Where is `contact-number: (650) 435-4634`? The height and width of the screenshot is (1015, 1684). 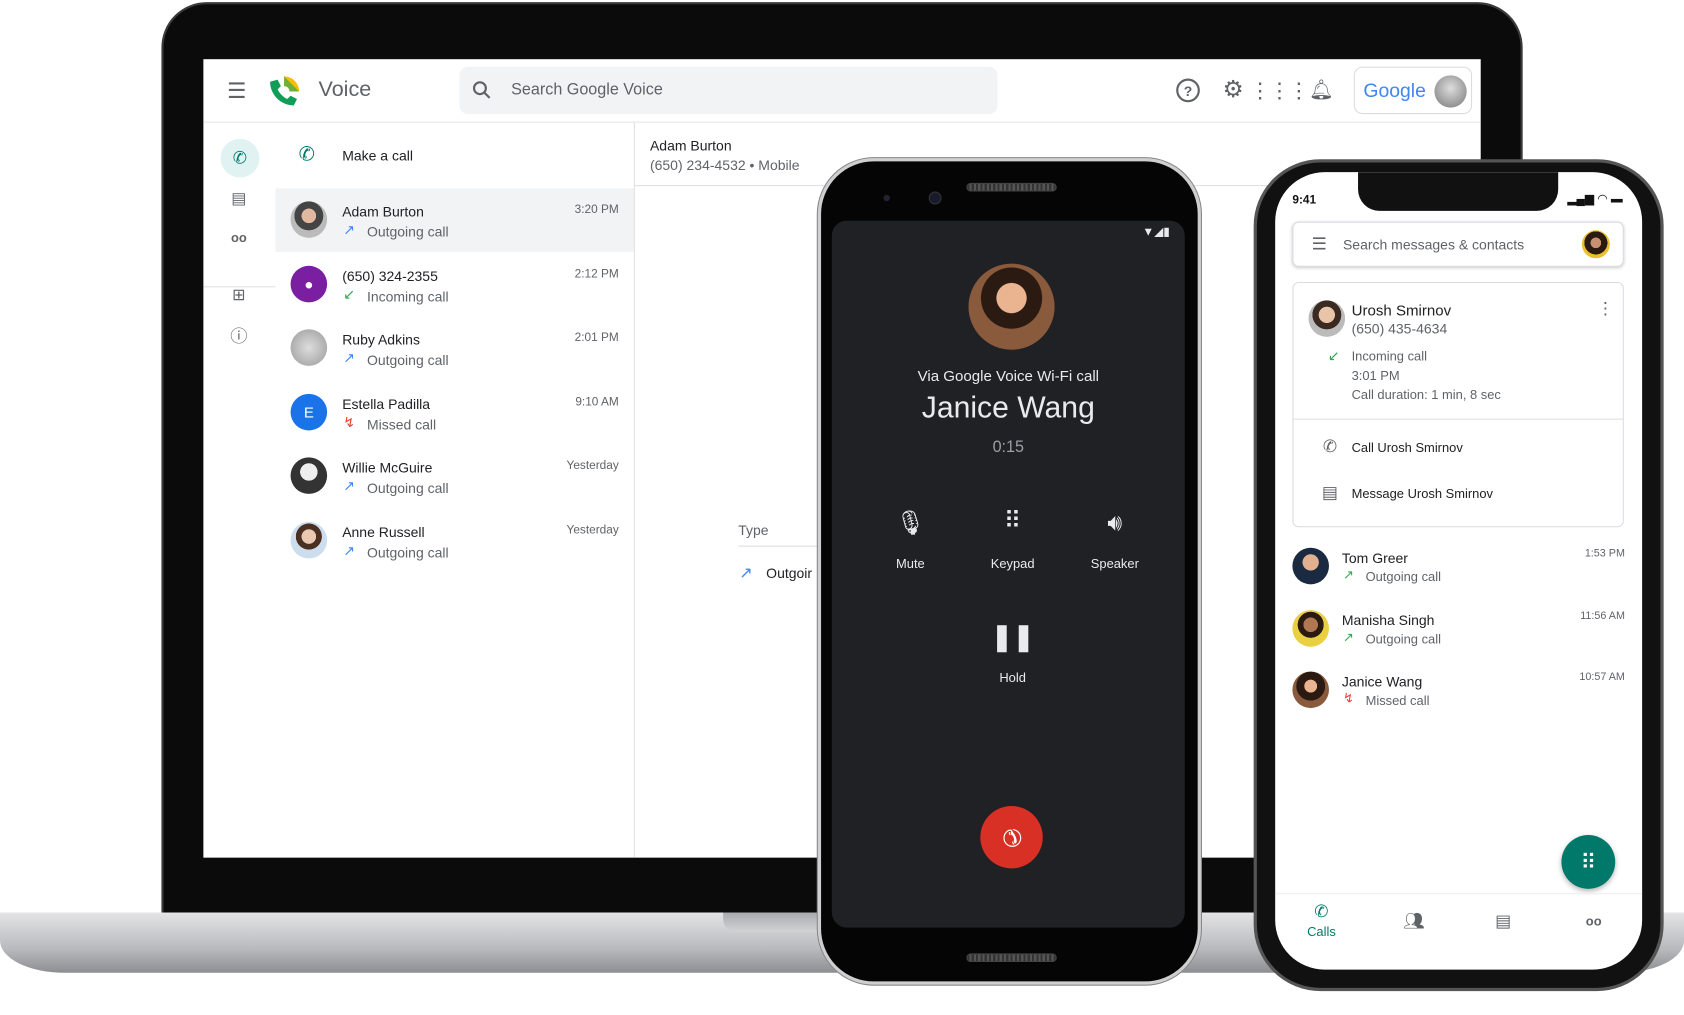 contact-number: (650) 435-4634 is located at coordinates (1399, 328).